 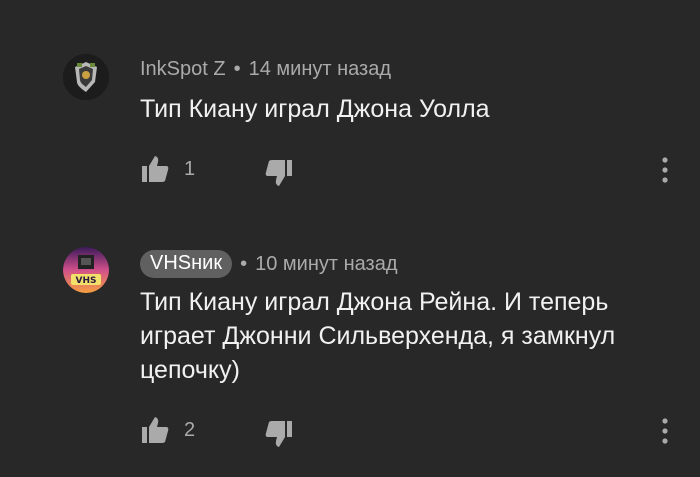 I want to click on crest-emblem-icon, so click(x=86, y=77).